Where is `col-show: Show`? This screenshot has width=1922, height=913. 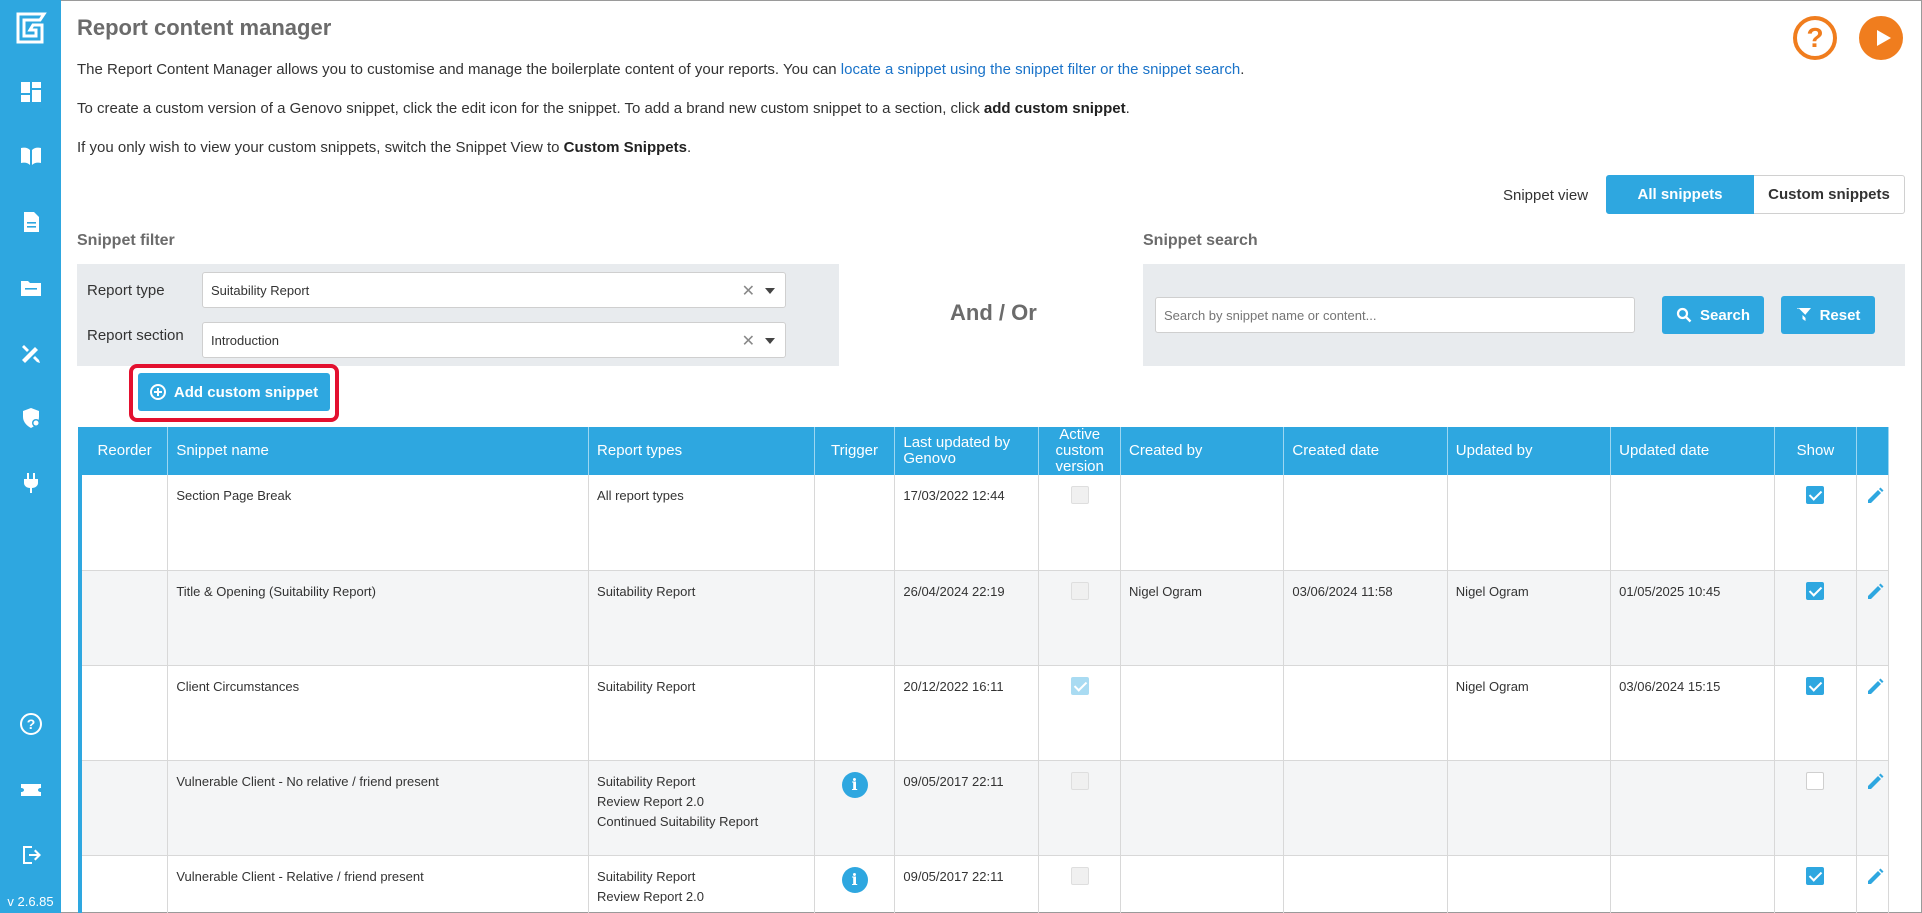 col-show: Show is located at coordinates (1816, 451).